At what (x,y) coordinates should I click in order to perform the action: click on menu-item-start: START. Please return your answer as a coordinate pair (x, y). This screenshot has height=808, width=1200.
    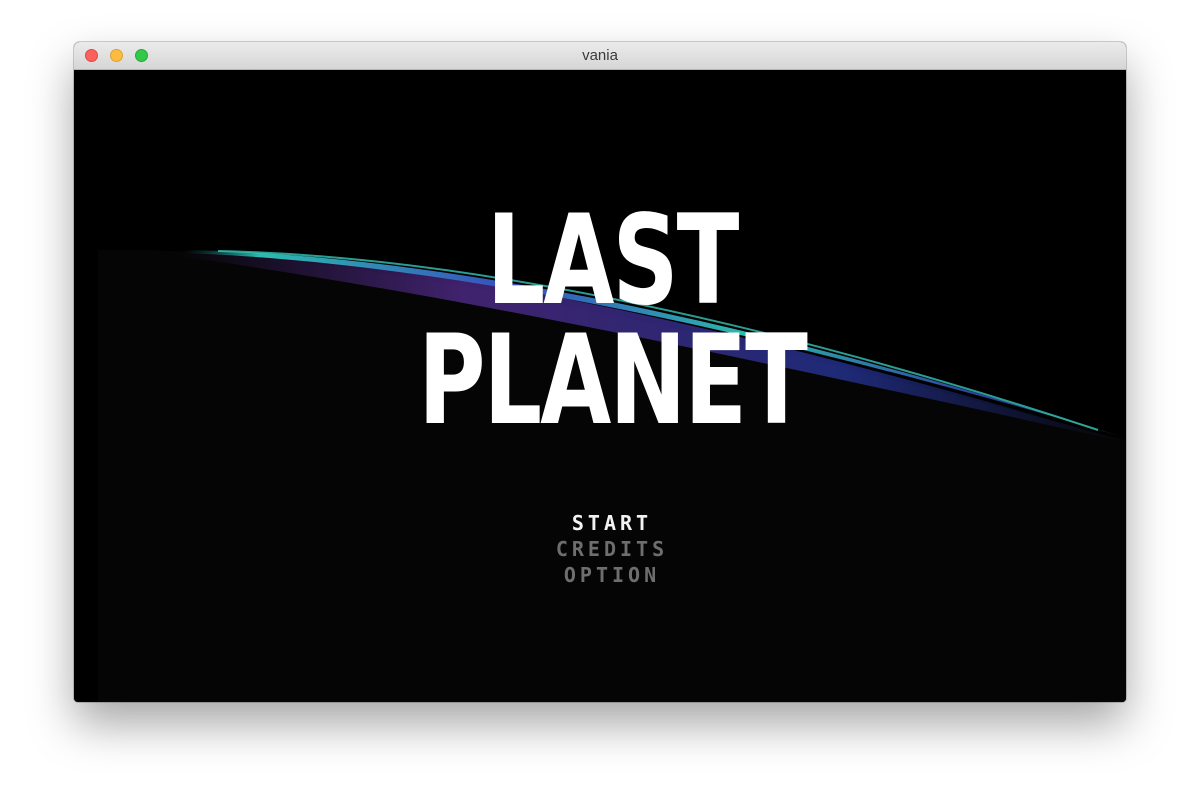
    Looking at the image, I should click on (612, 523).